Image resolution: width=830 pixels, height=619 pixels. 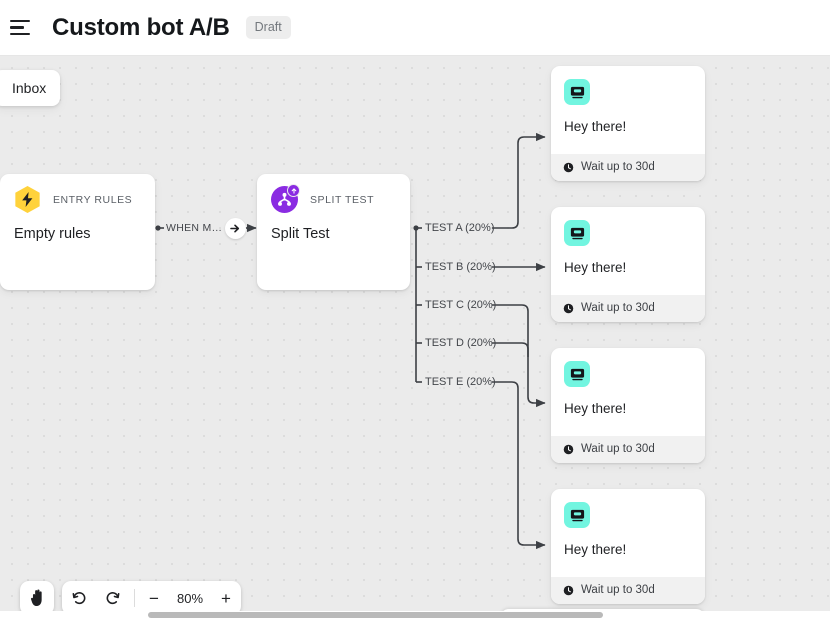 I want to click on node-message-3: Hey there! Wait up to 30d, so click(x=628, y=405).